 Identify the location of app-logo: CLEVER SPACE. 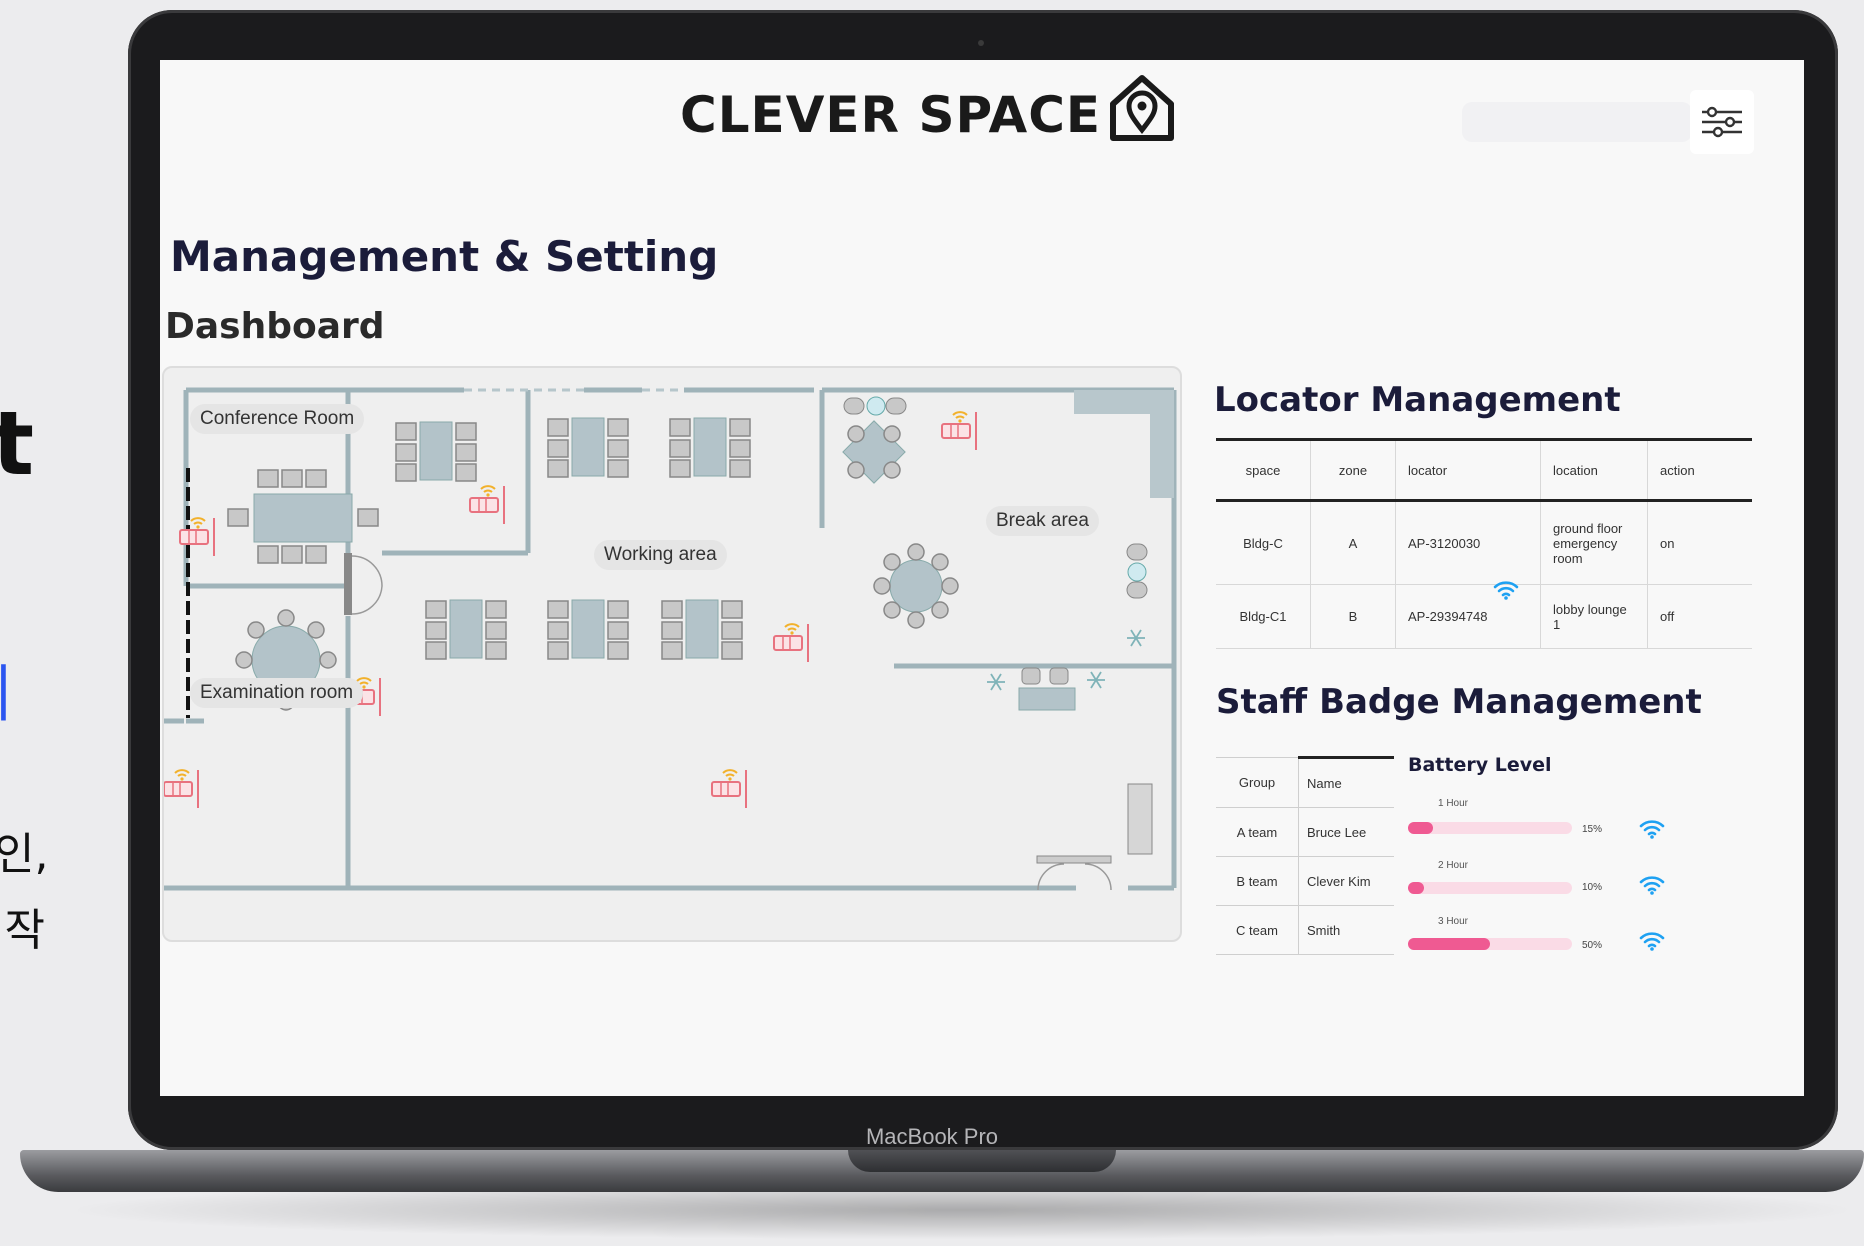
(928, 108).